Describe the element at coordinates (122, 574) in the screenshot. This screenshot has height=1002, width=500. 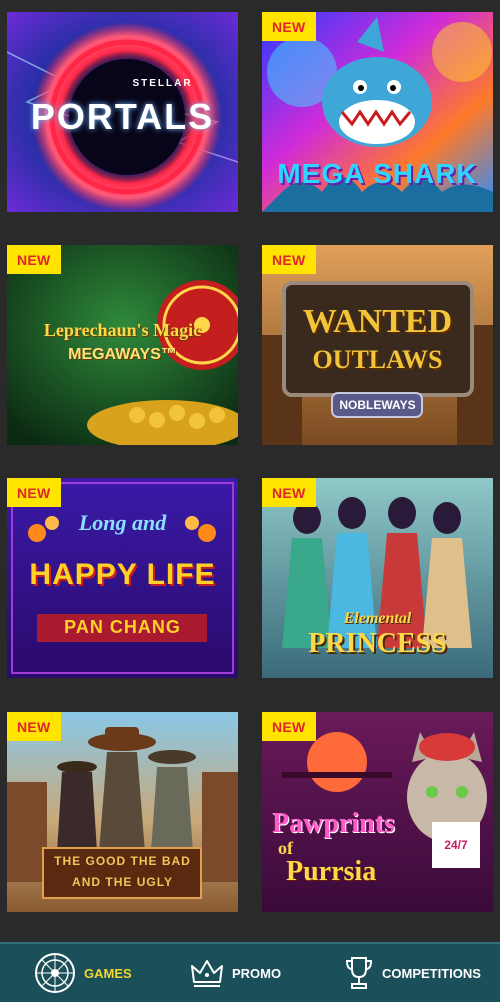
I see `game-title-line2: HAPPY LIFE` at that location.